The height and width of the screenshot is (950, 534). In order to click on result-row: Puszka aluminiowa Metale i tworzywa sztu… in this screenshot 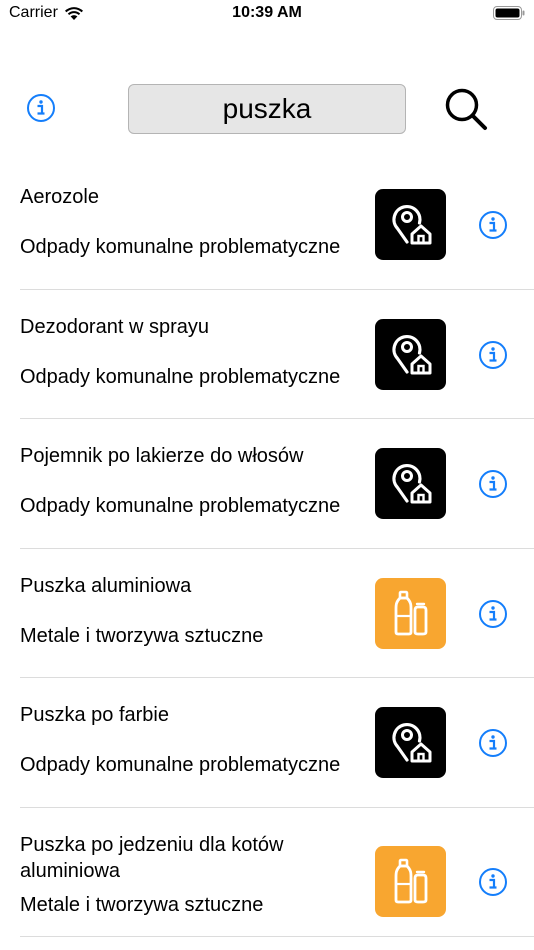, I will do `click(267, 613)`.